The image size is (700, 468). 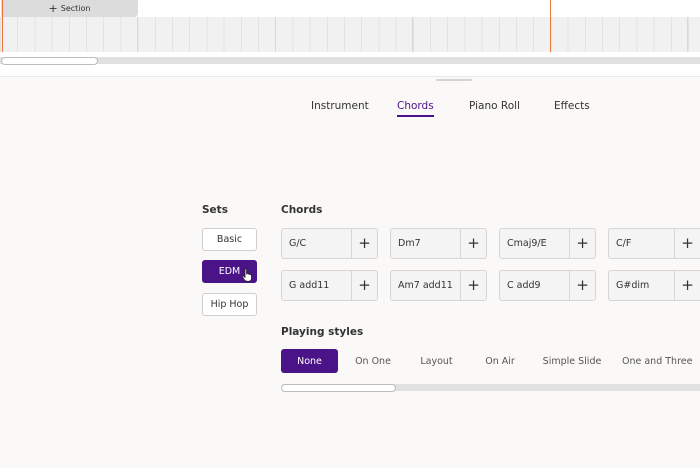 What do you see at coordinates (494, 106) in the screenshot?
I see `tab-piano-roll: Piano Roll` at bounding box center [494, 106].